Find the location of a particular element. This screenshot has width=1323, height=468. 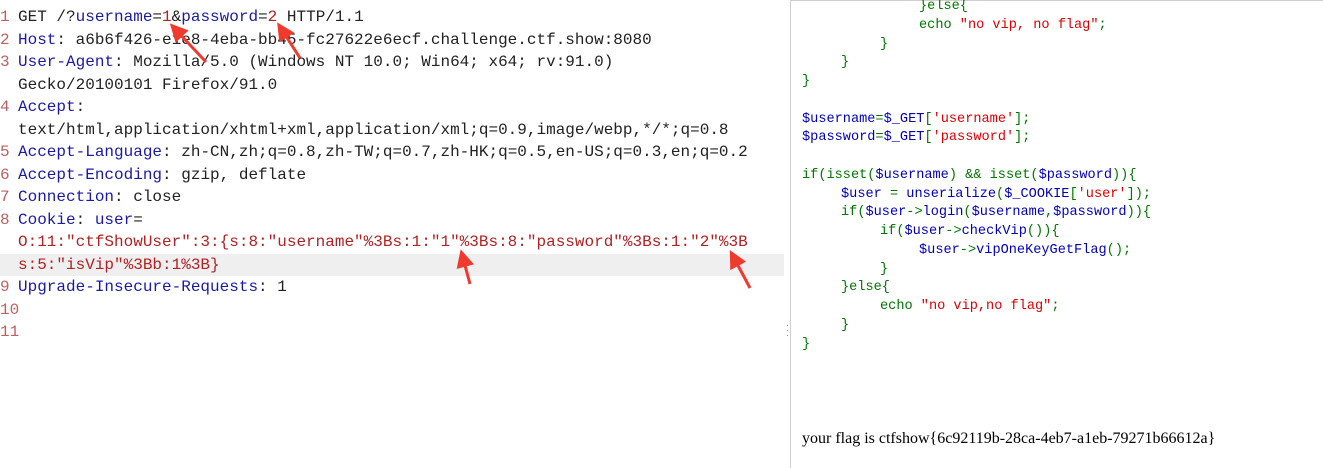

token: 1 is located at coordinates (167, 17).